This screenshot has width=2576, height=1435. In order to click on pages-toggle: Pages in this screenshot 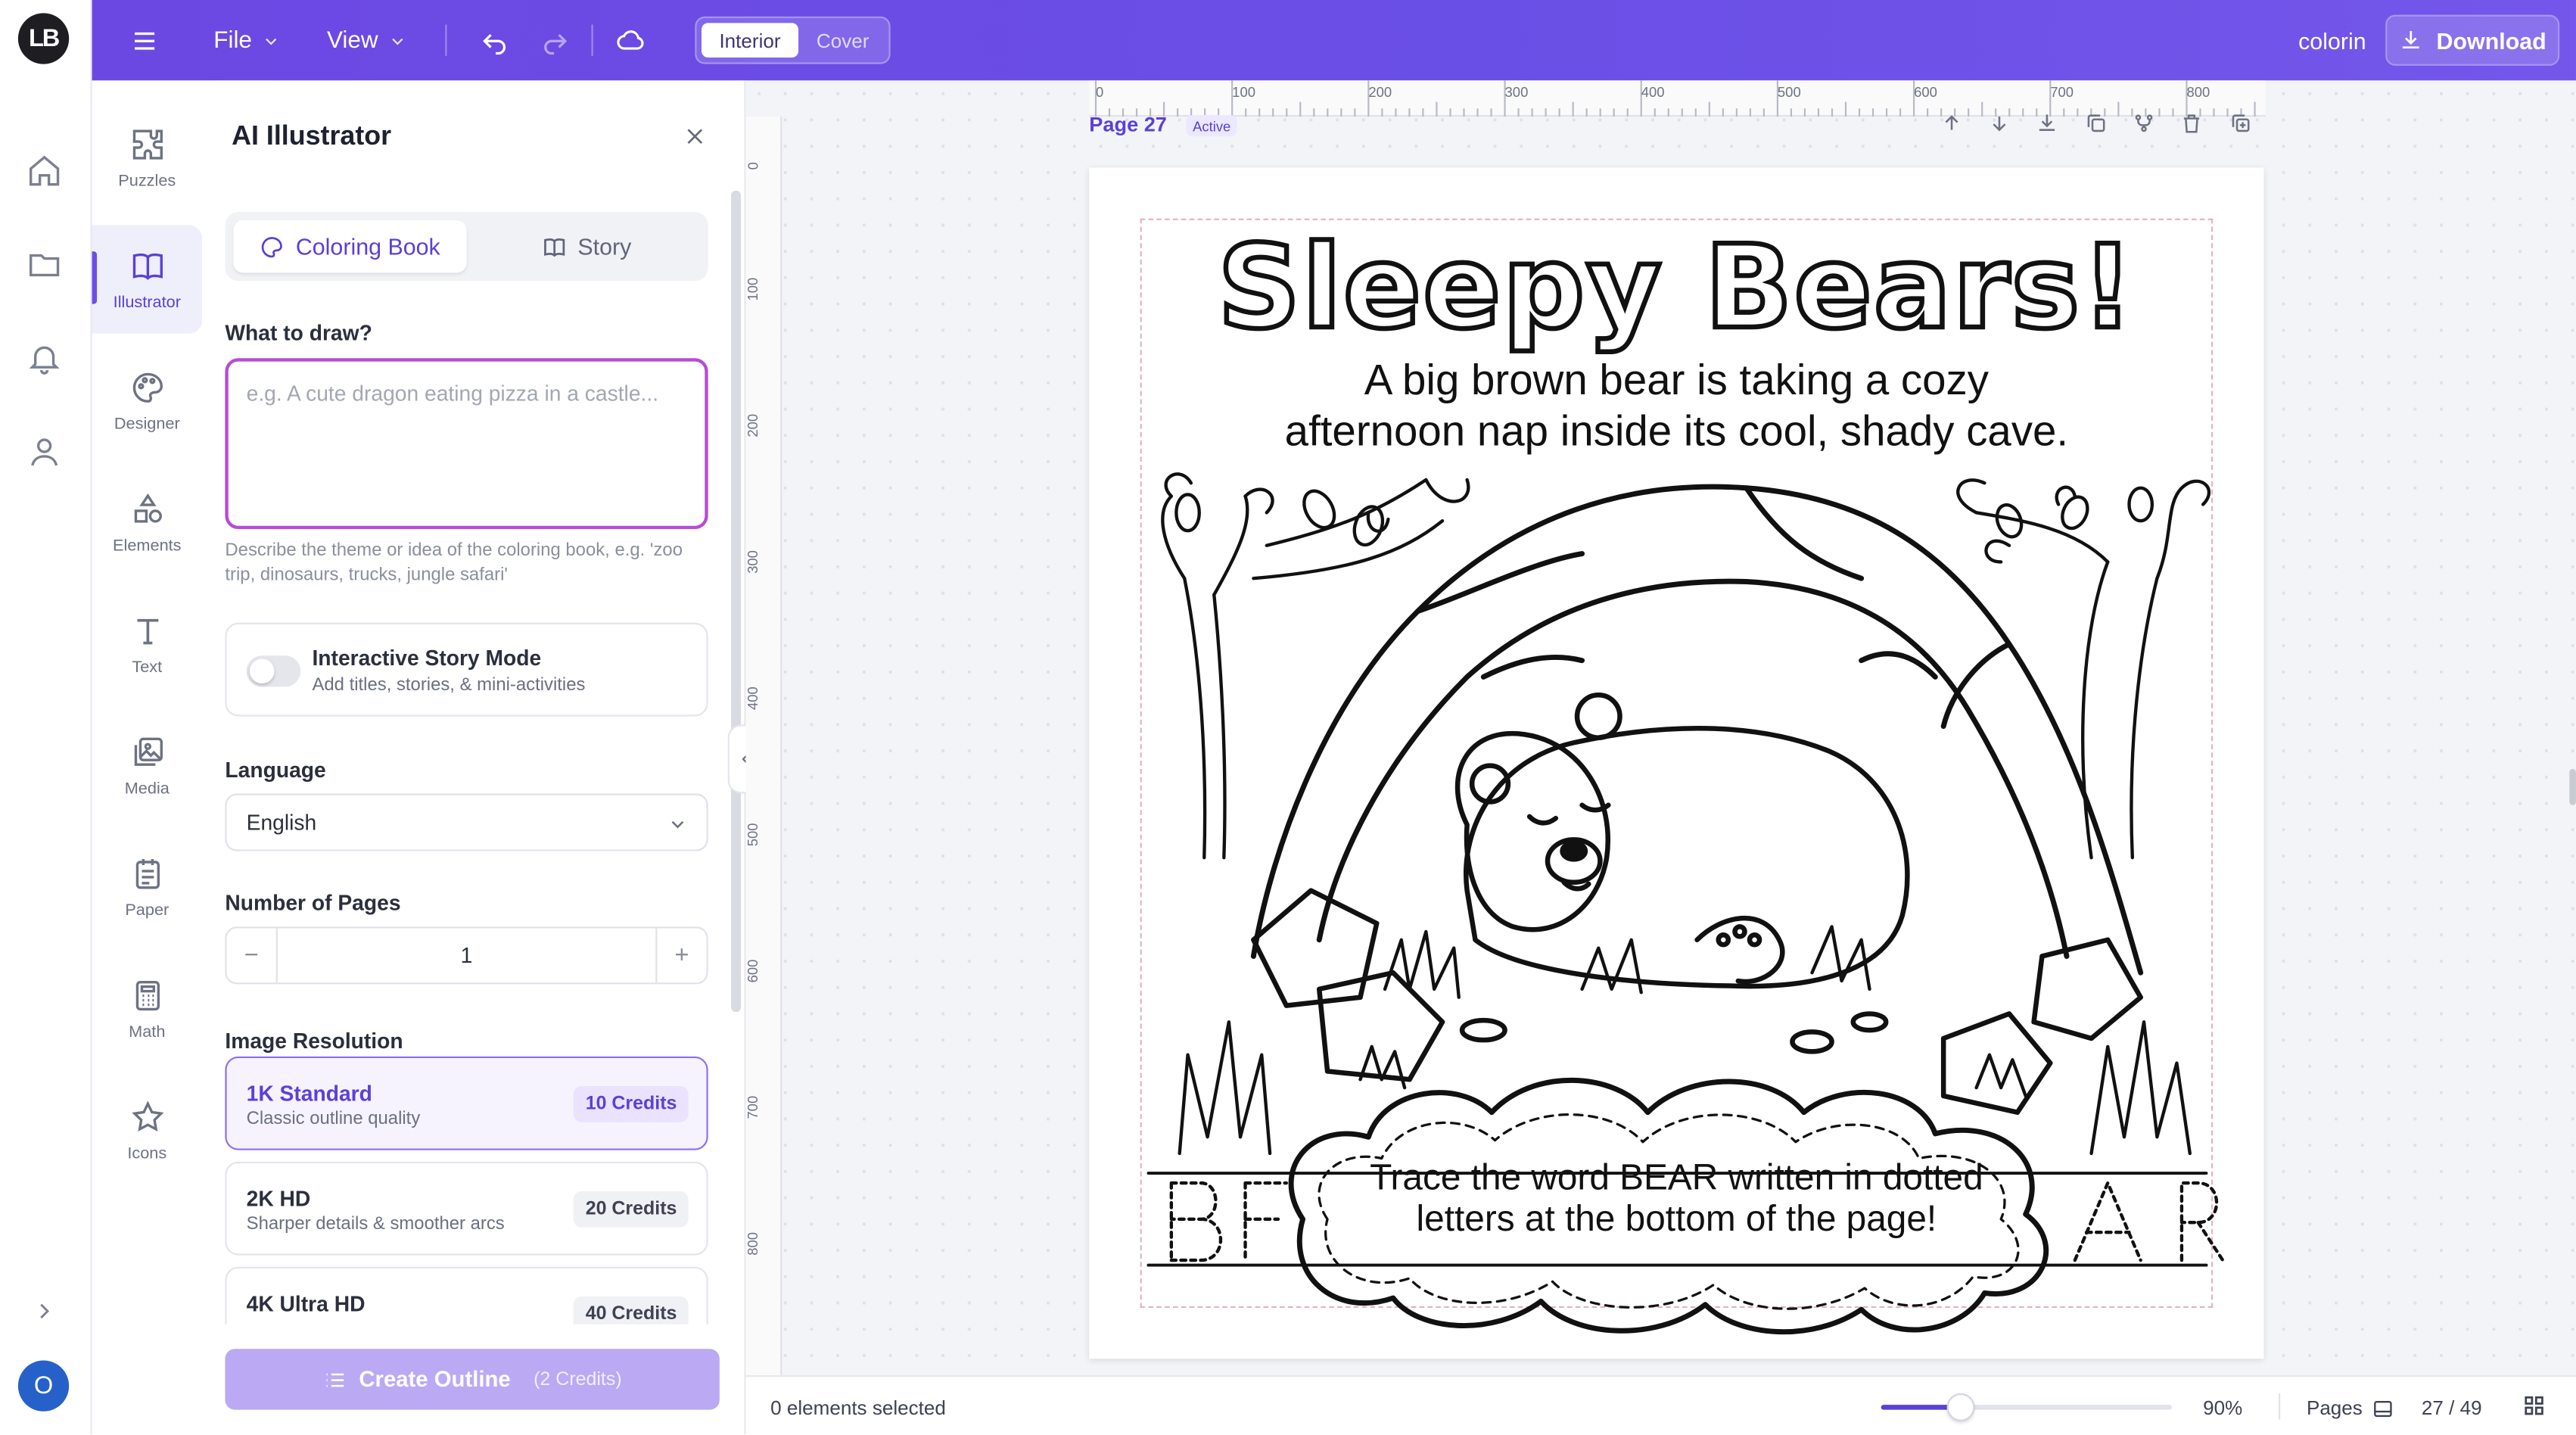, I will do `click(2350, 1408)`.